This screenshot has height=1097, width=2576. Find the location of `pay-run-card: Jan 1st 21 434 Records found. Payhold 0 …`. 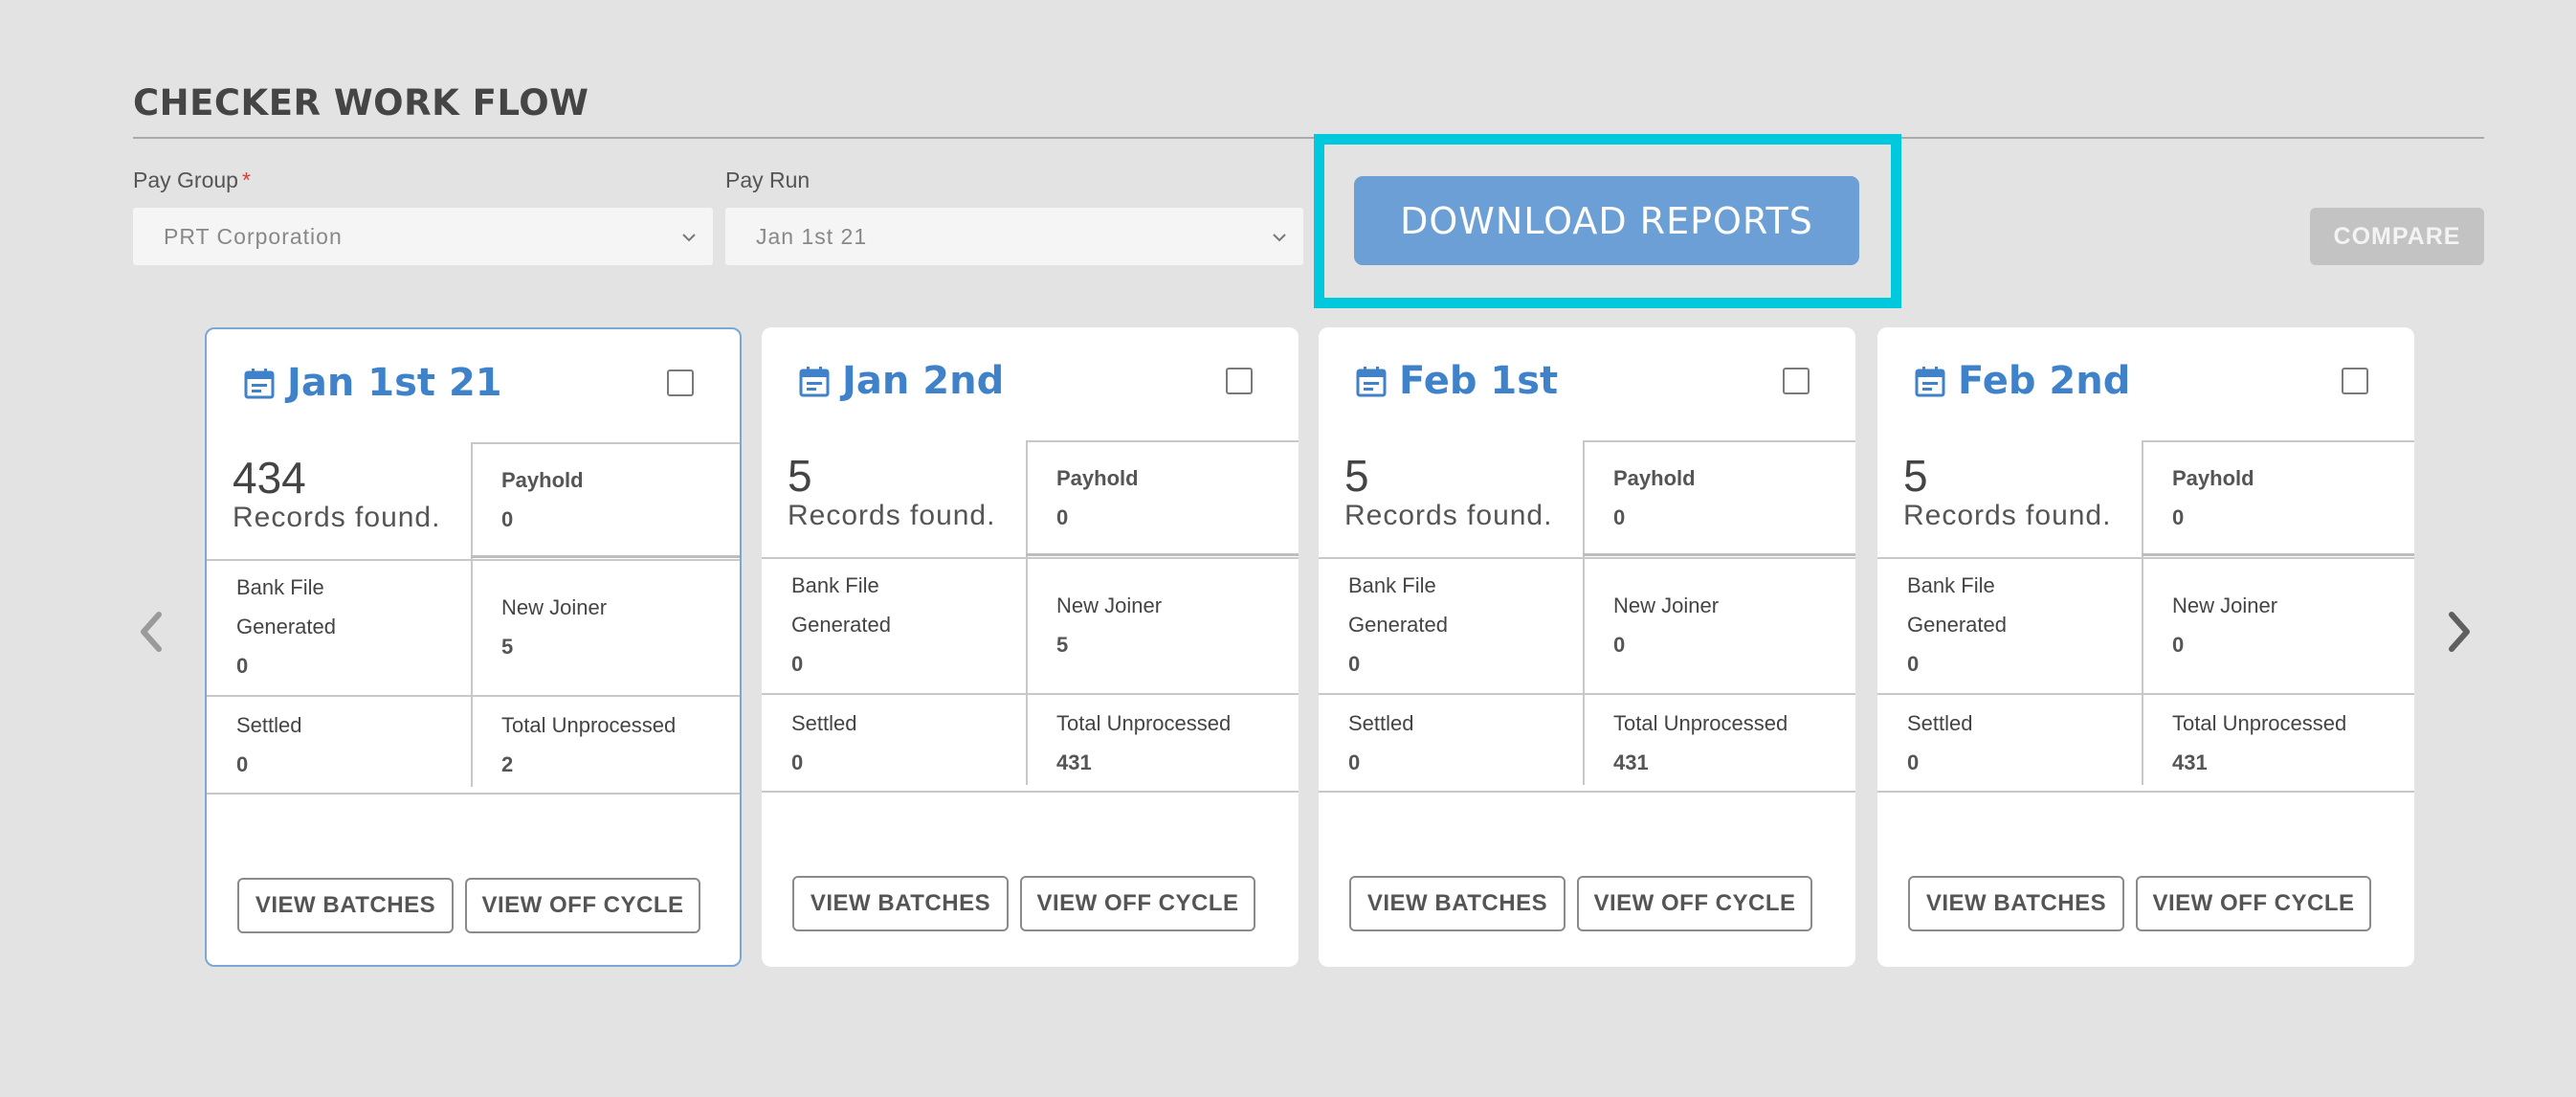

pay-run-card: Jan 1st 21 434 Records found. Payhold 0 … is located at coordinates (473, 647).